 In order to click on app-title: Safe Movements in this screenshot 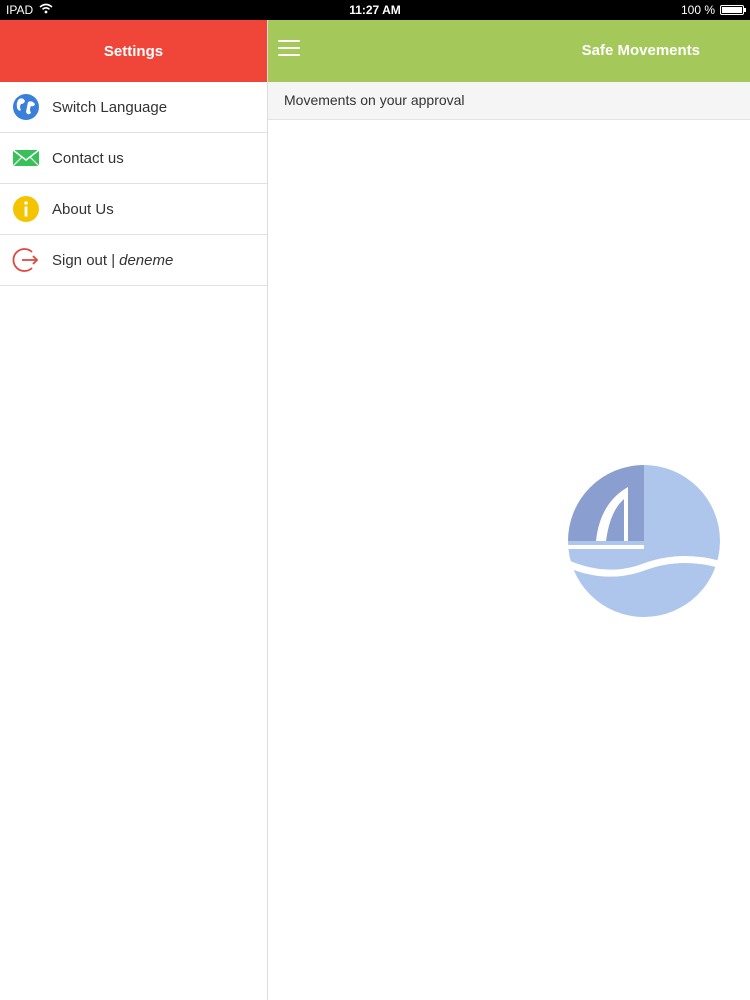, I will do `click(640, 50)`.